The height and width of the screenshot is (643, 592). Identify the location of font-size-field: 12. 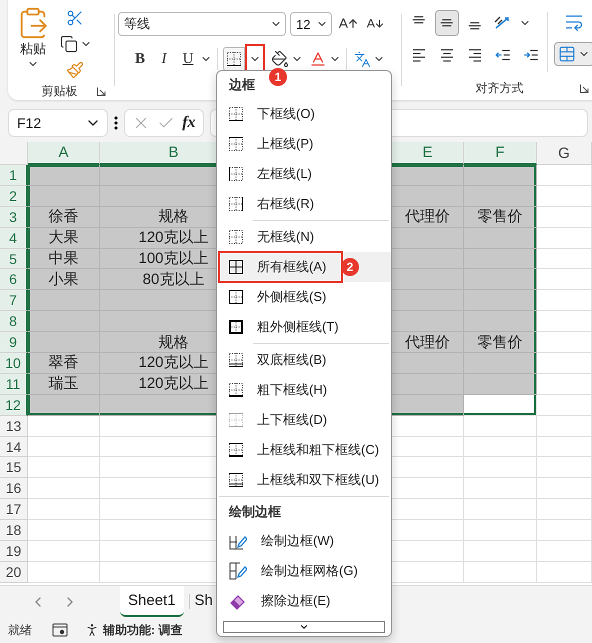
(311, 24).